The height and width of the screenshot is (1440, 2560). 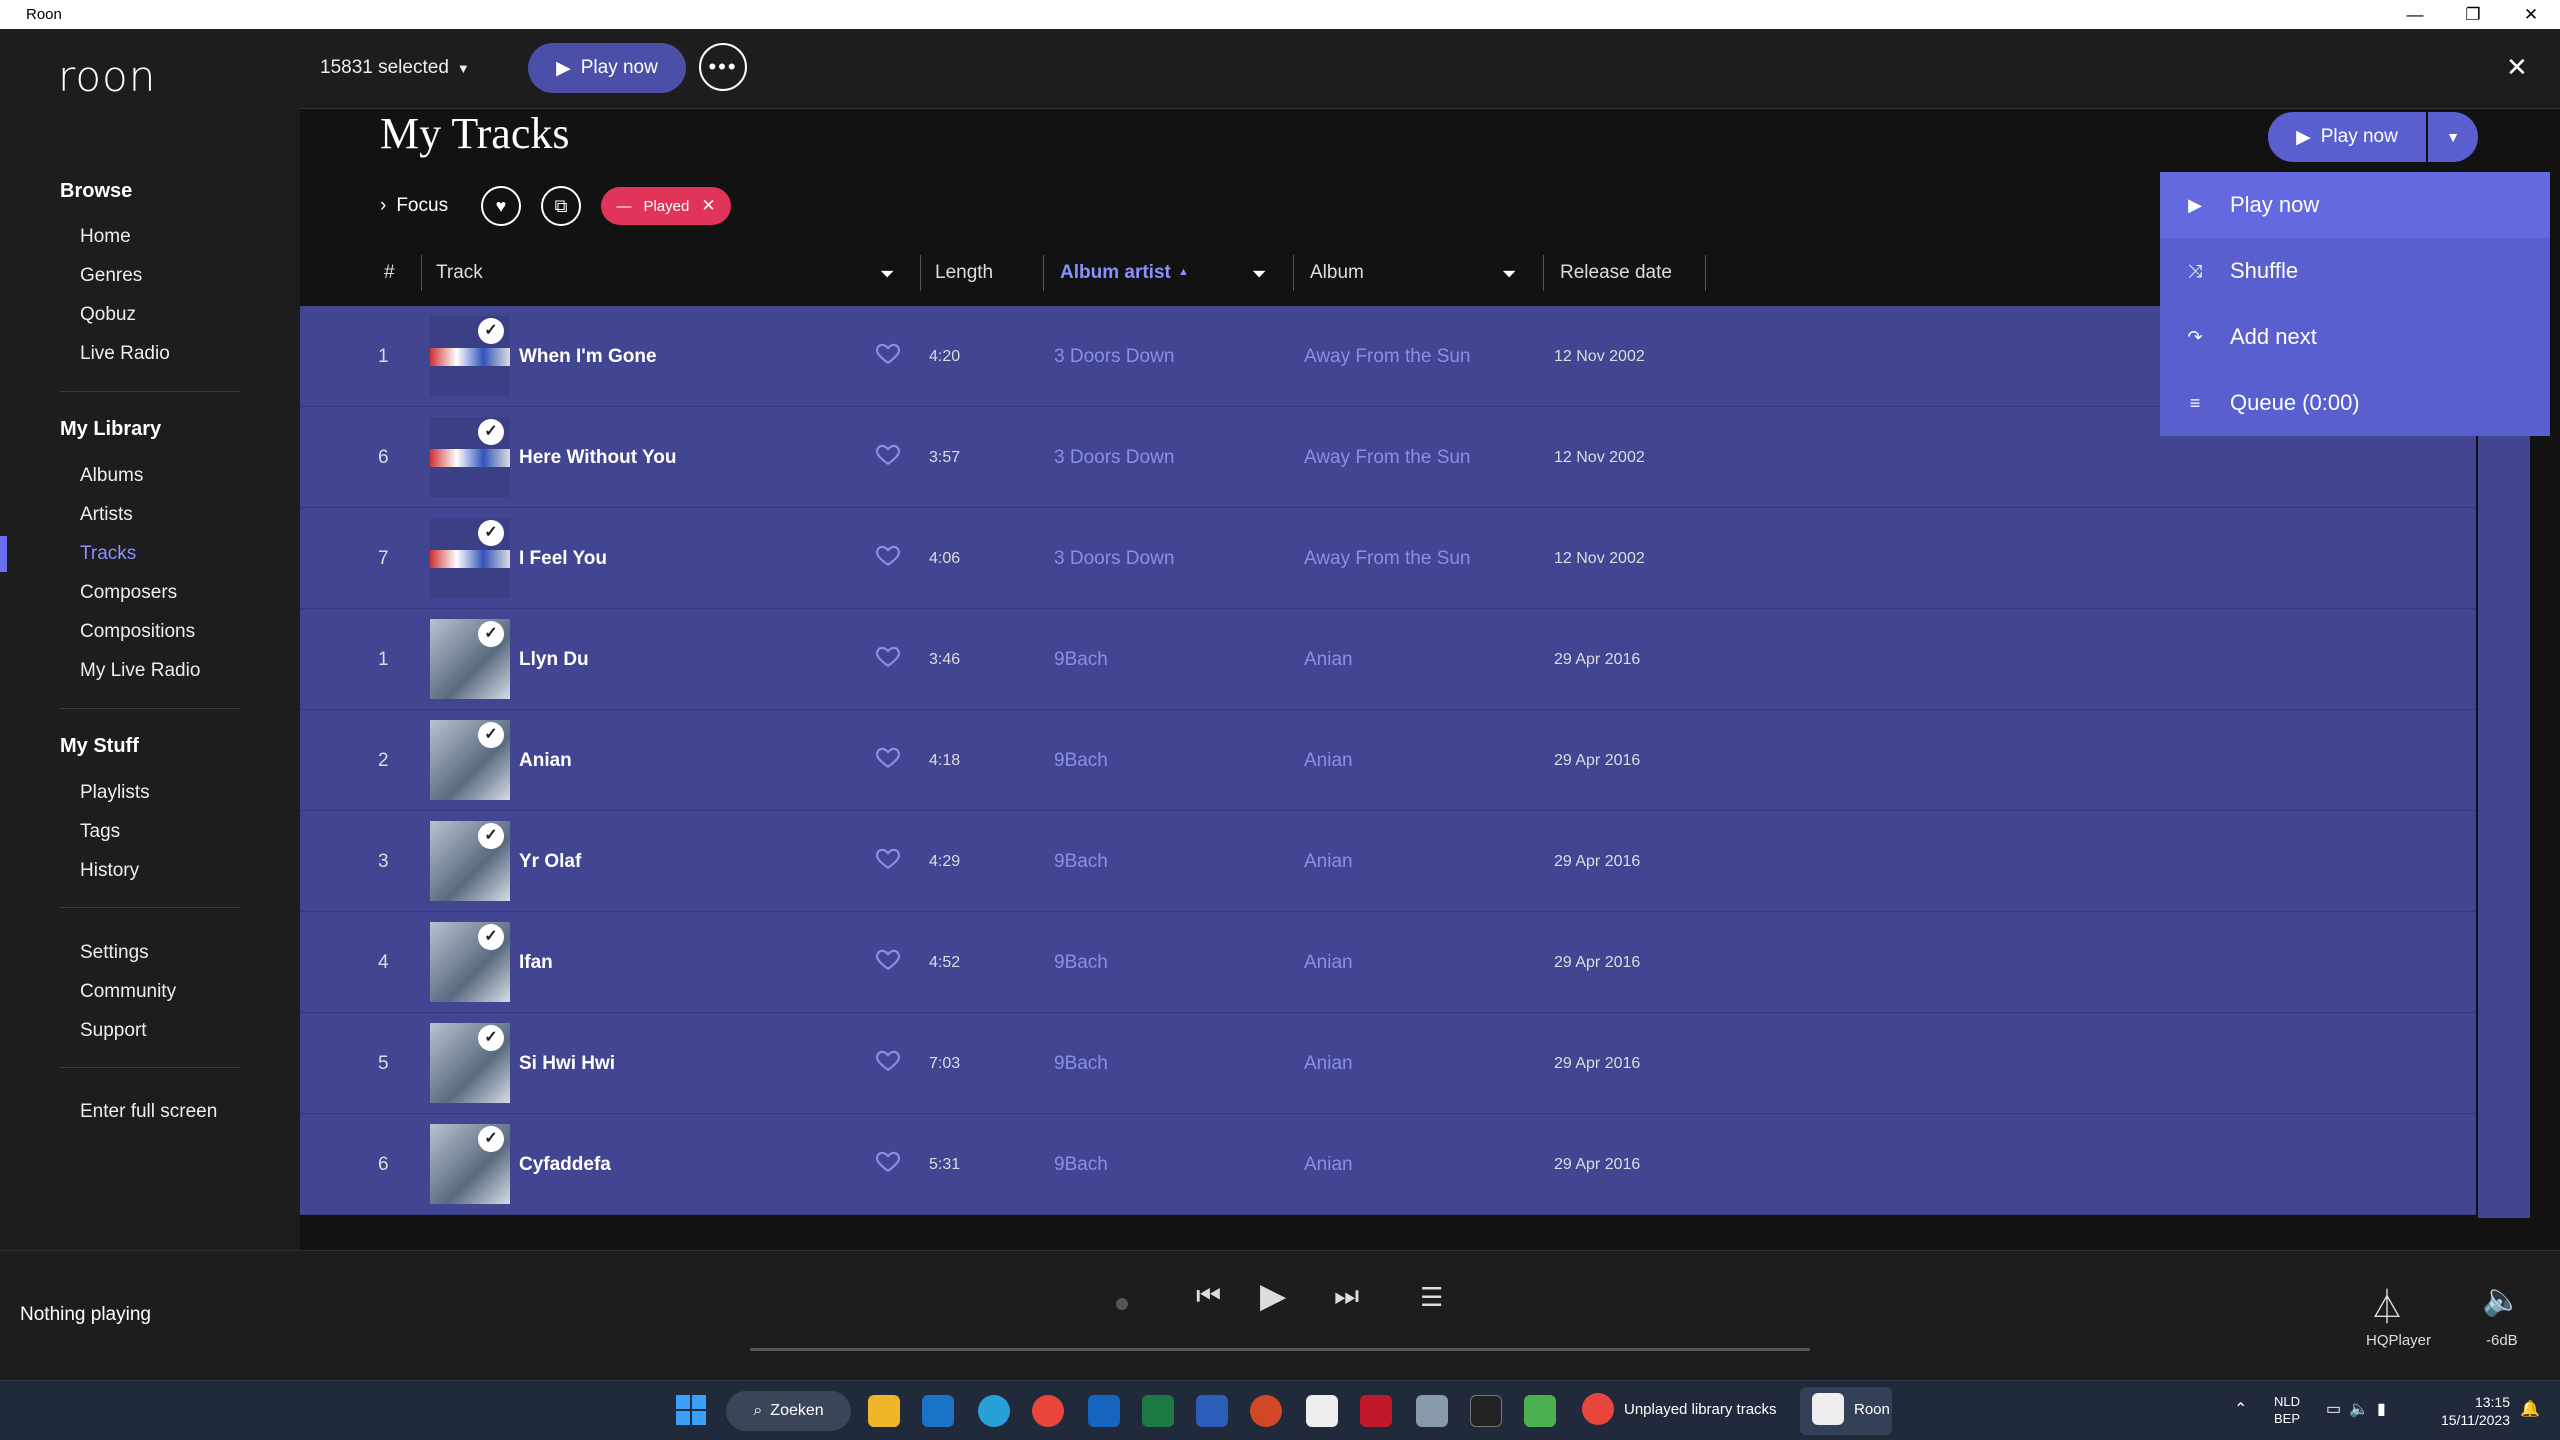 I want to click on sidebar-item-compositions: Compositions, so click(x=137, y=632).